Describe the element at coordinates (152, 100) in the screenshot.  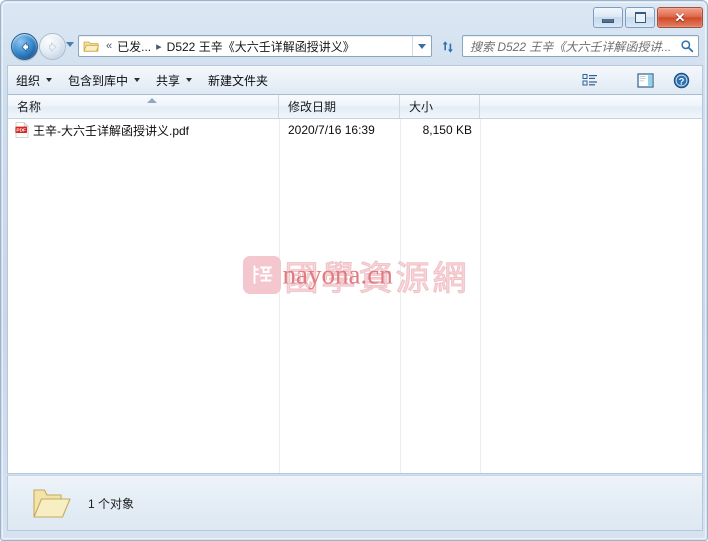
I see `sort-ascending-icon` at that location.